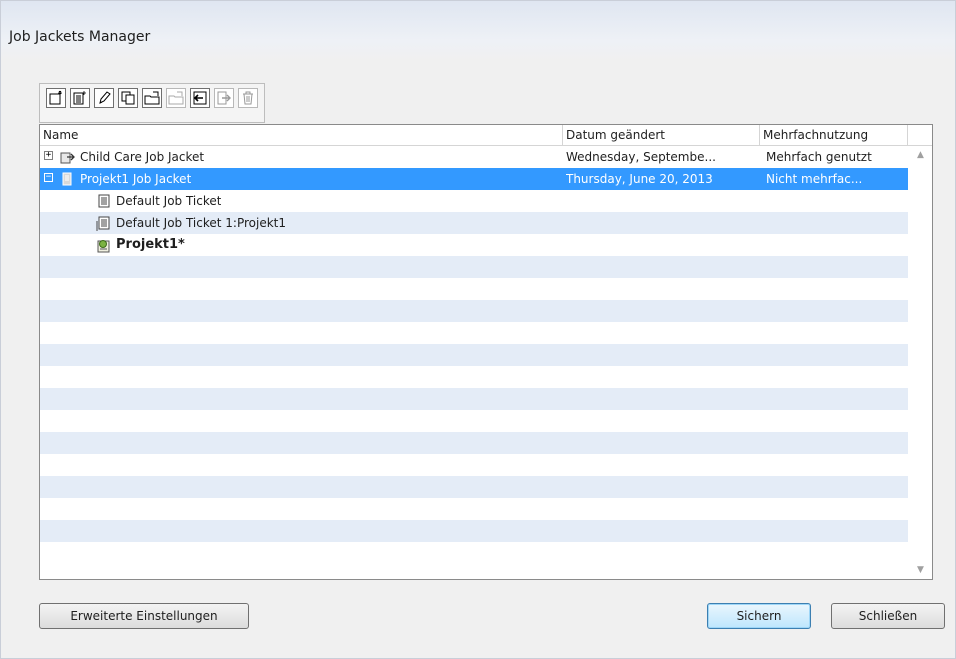  I want to click on new-job-jacket-button, so click(56, 98).